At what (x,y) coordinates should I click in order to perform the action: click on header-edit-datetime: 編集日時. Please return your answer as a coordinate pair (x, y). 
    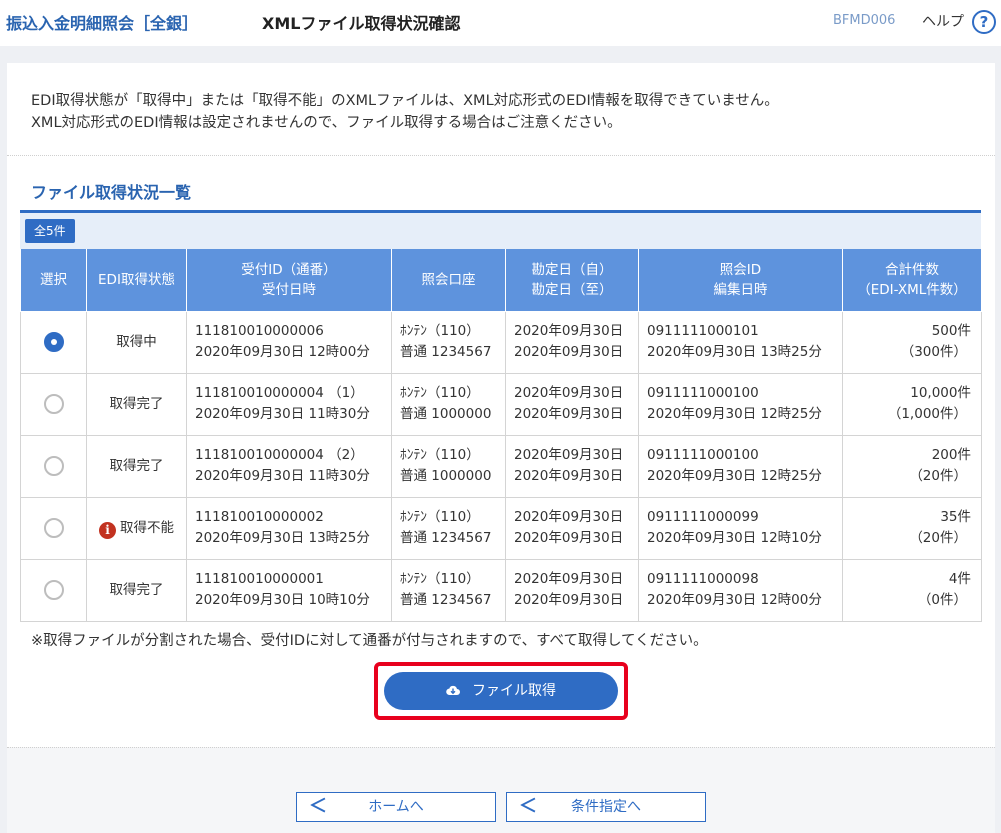
    Looking at the image, I should click on (740, 289).